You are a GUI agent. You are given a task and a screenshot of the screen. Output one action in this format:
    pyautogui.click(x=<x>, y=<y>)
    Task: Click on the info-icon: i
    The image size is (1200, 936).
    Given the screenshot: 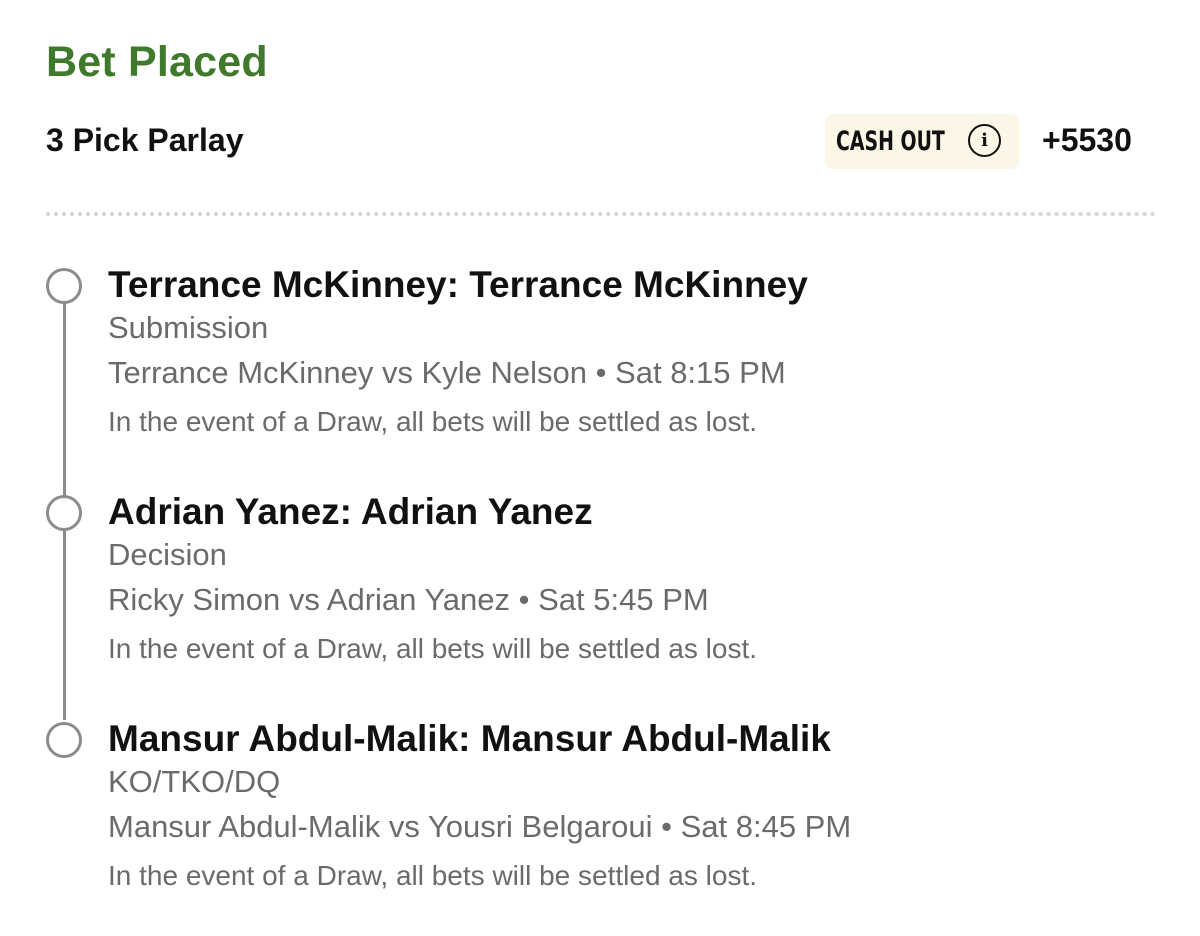 What is the action you would take?
    pyautogui.click(x=984, y=140)
    